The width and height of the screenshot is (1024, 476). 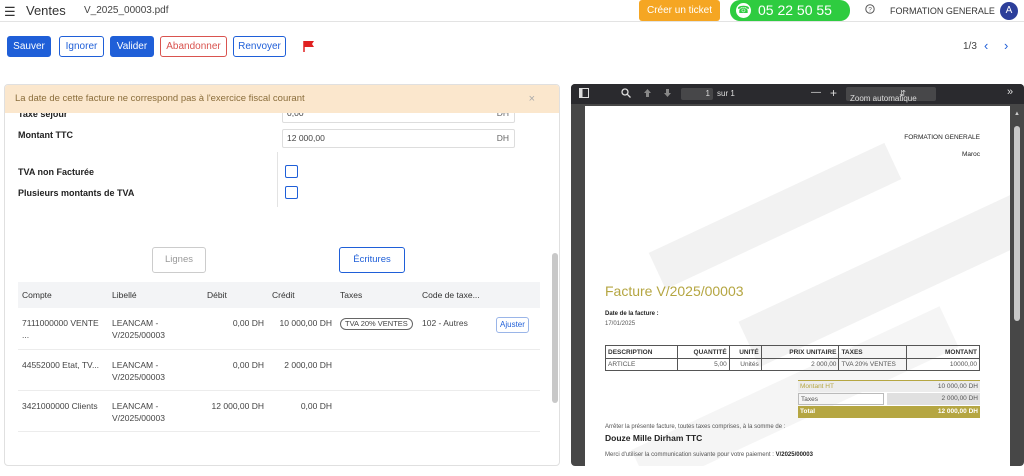 What do you see at coordinates (889, 386) in the screenshot?
I see `pdf-subtotal-row: Montant HT 10 000,00 DH` at bounding box center [889, 386].